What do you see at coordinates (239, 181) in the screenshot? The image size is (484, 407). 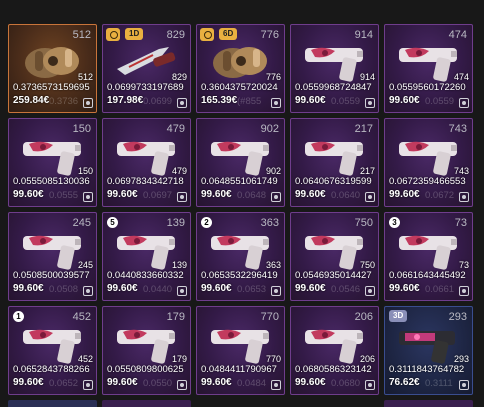 I see `float-value: 0.0648551061749` at bounding box center [239, 181].